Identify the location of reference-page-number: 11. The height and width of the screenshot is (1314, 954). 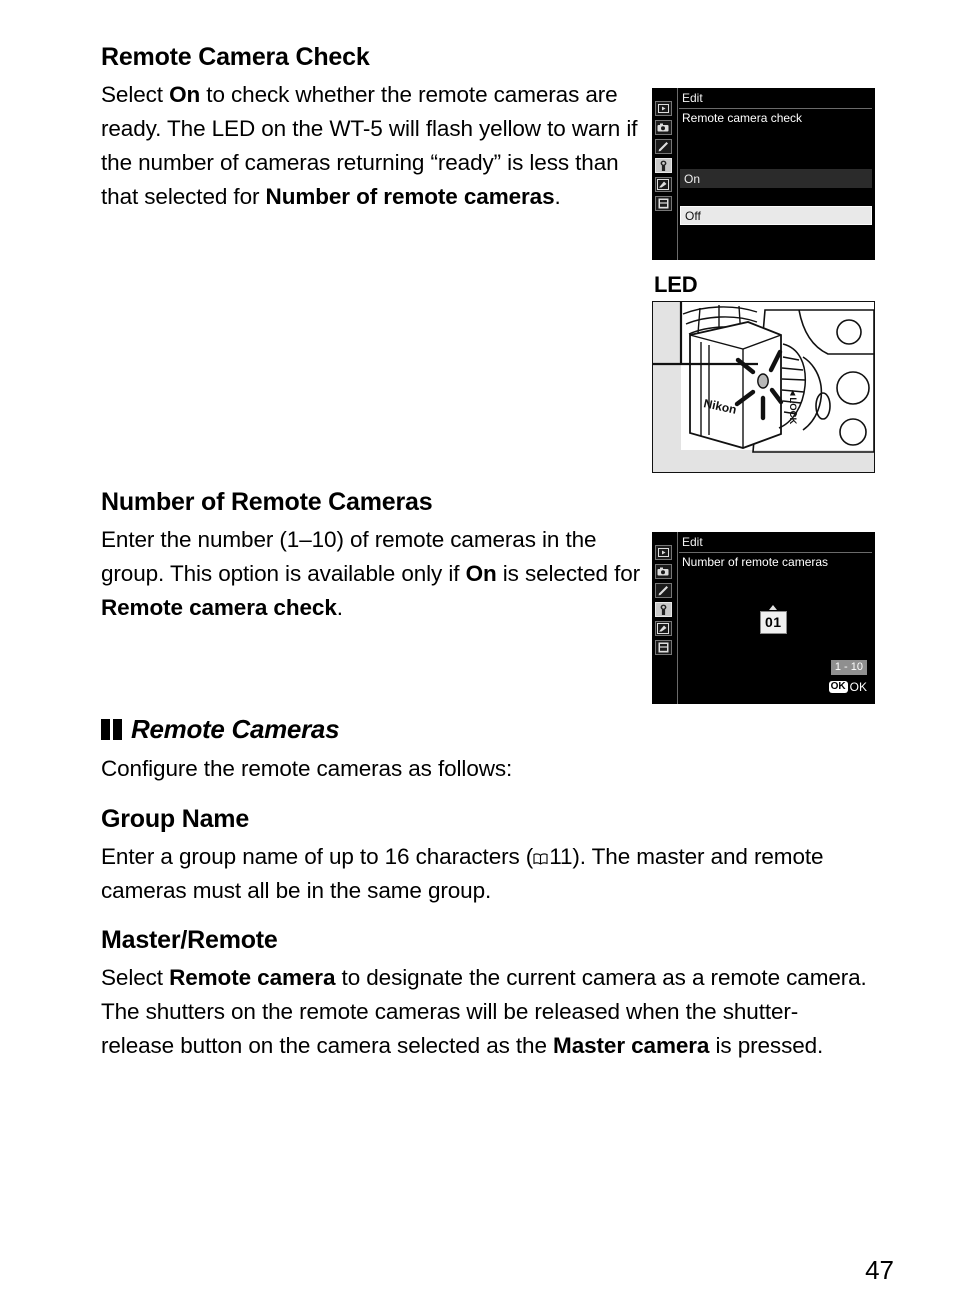
(561, 856).